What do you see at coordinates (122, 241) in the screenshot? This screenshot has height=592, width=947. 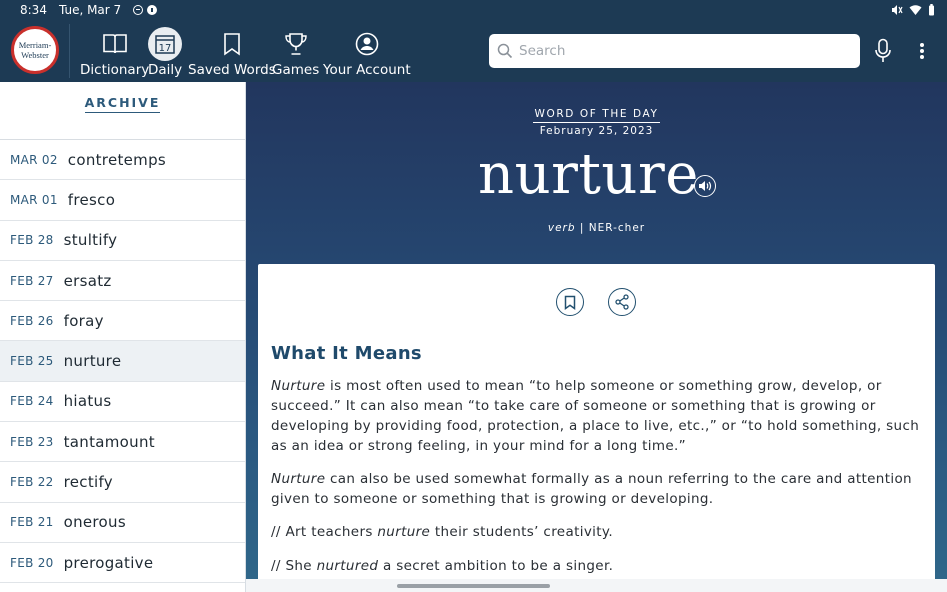 I see `archive-item: FEB 28 stultify` at bounding box center [122, 241].